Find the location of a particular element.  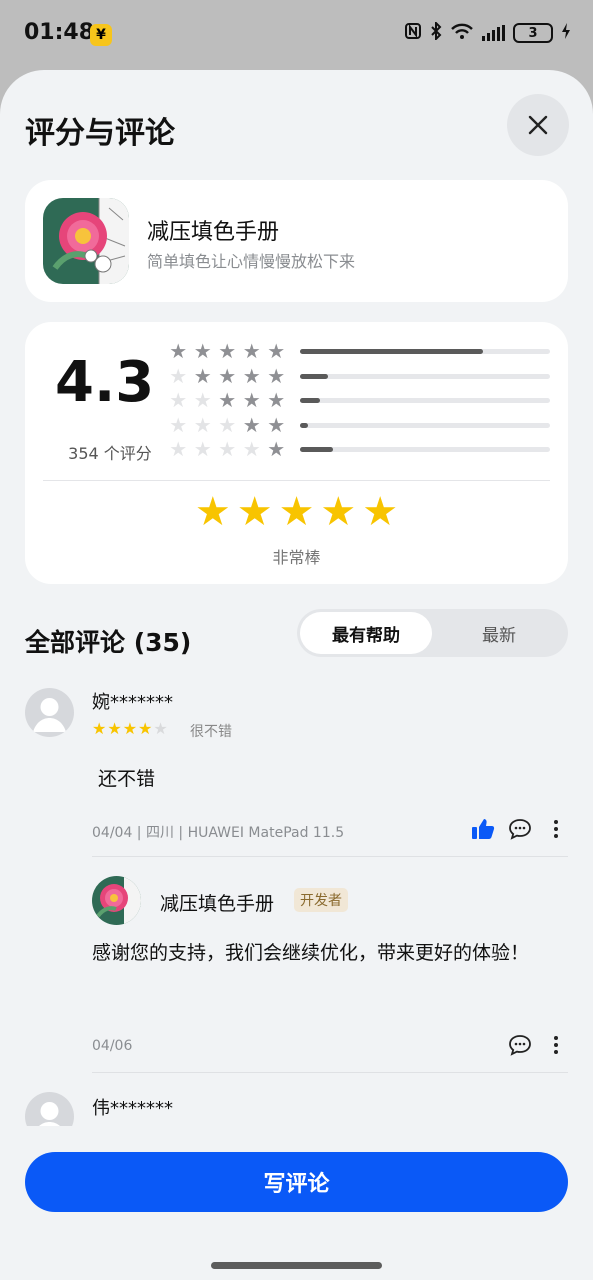

close-button is located at coordinates (538, 125).